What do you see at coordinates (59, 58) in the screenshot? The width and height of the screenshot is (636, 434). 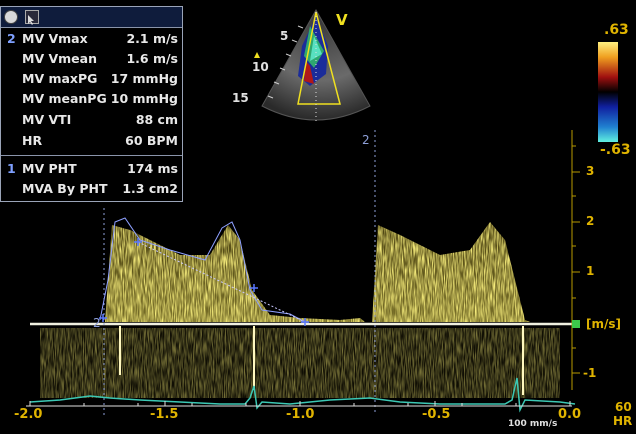 I see `measurement-label: MV Vmean` at bounding box center [59, 58].